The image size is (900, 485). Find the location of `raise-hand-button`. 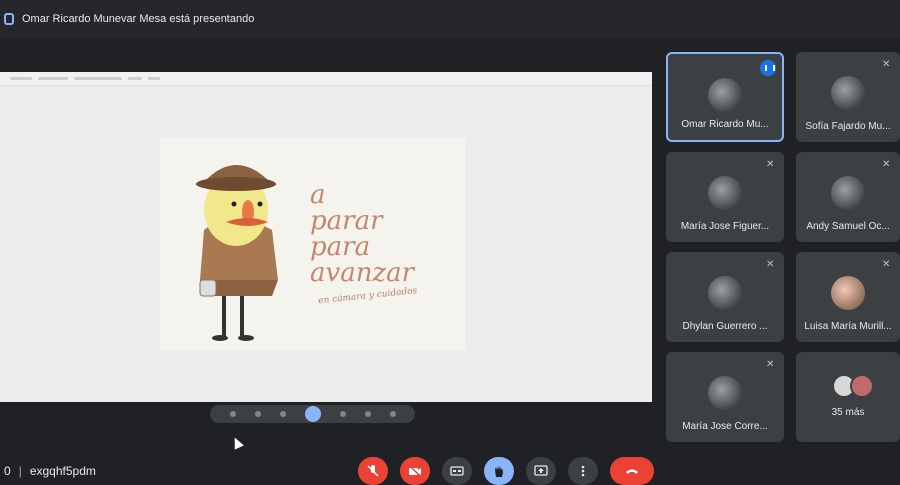

raise-hand-button is located at coordinates (499, 471).